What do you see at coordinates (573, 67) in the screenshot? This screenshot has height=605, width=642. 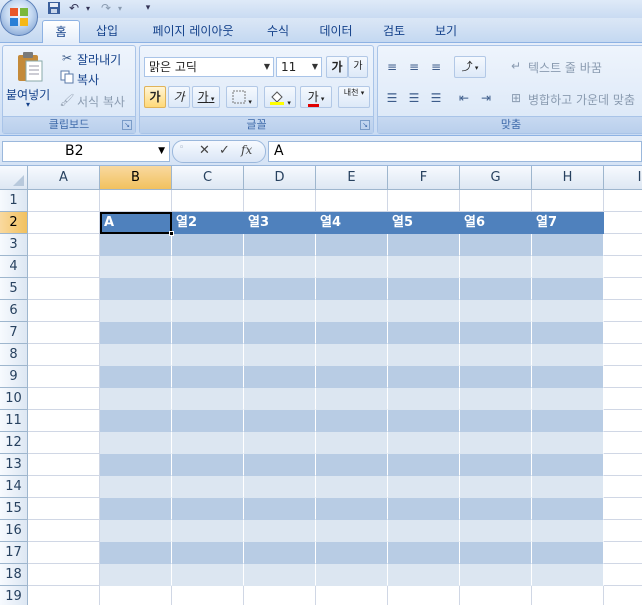 I see `wrap-text-button: ↵ 텍스트 줄 바꿈` at bounding box center [573, 67].